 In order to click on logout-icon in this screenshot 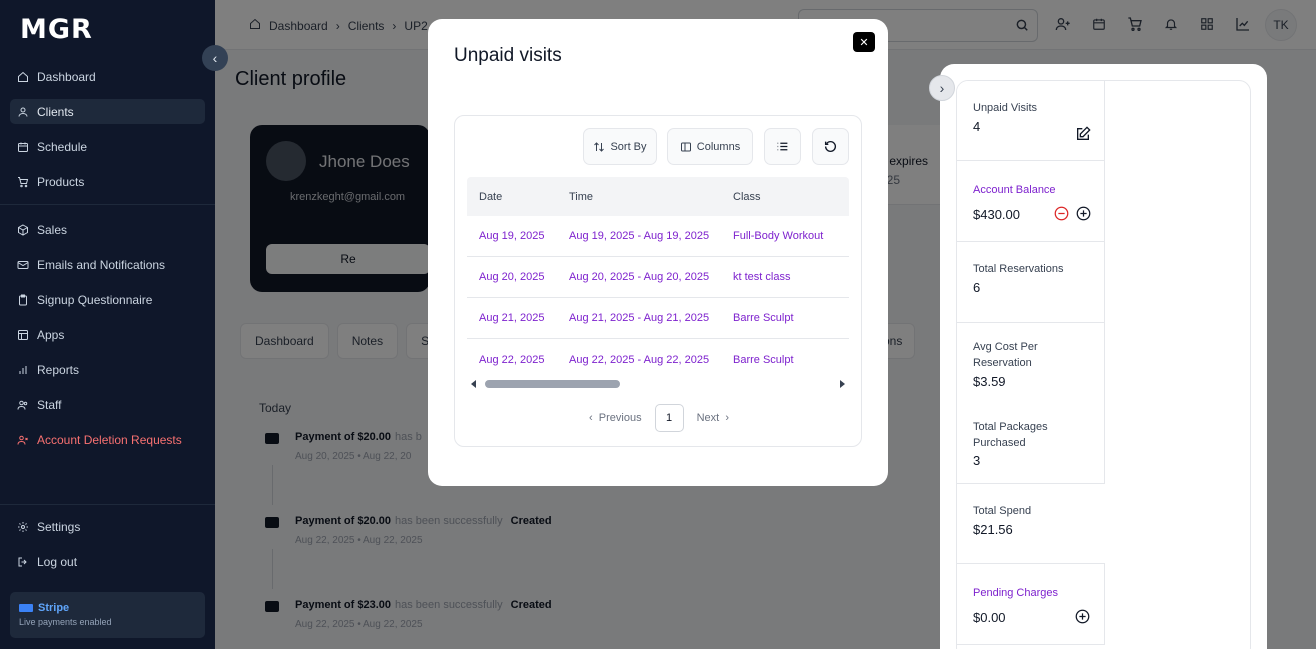, I will do `click(23, 562)`.